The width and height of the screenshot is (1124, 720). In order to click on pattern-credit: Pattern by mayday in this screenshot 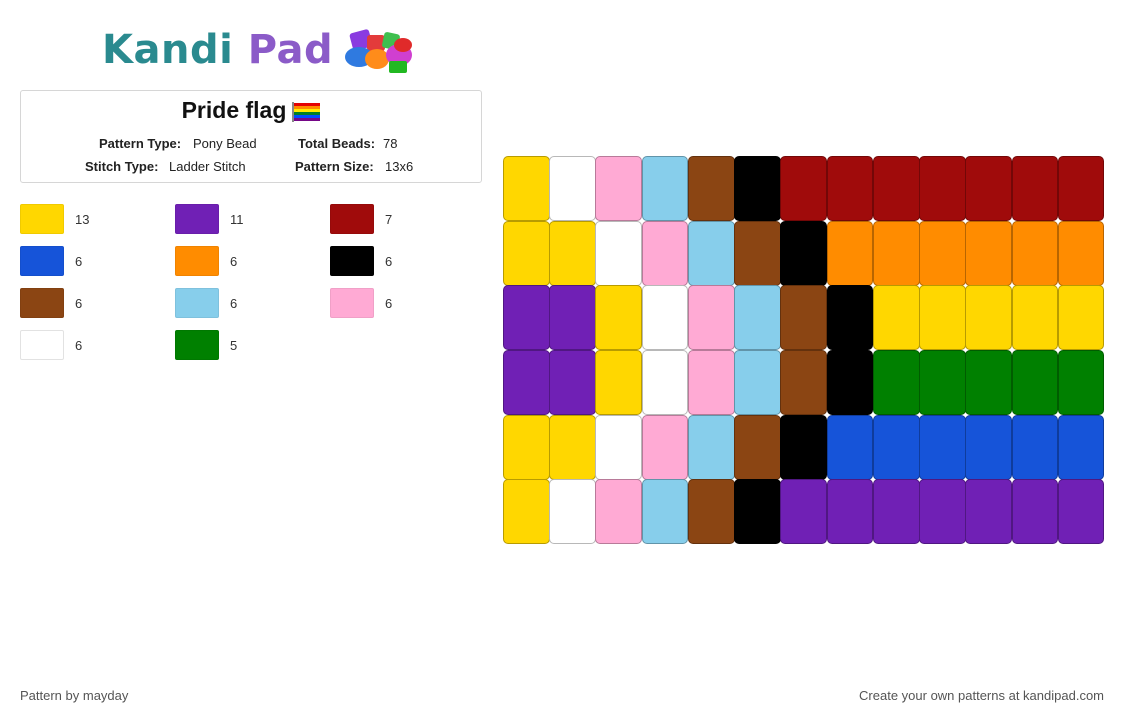, I will do `click(74, 695)`.